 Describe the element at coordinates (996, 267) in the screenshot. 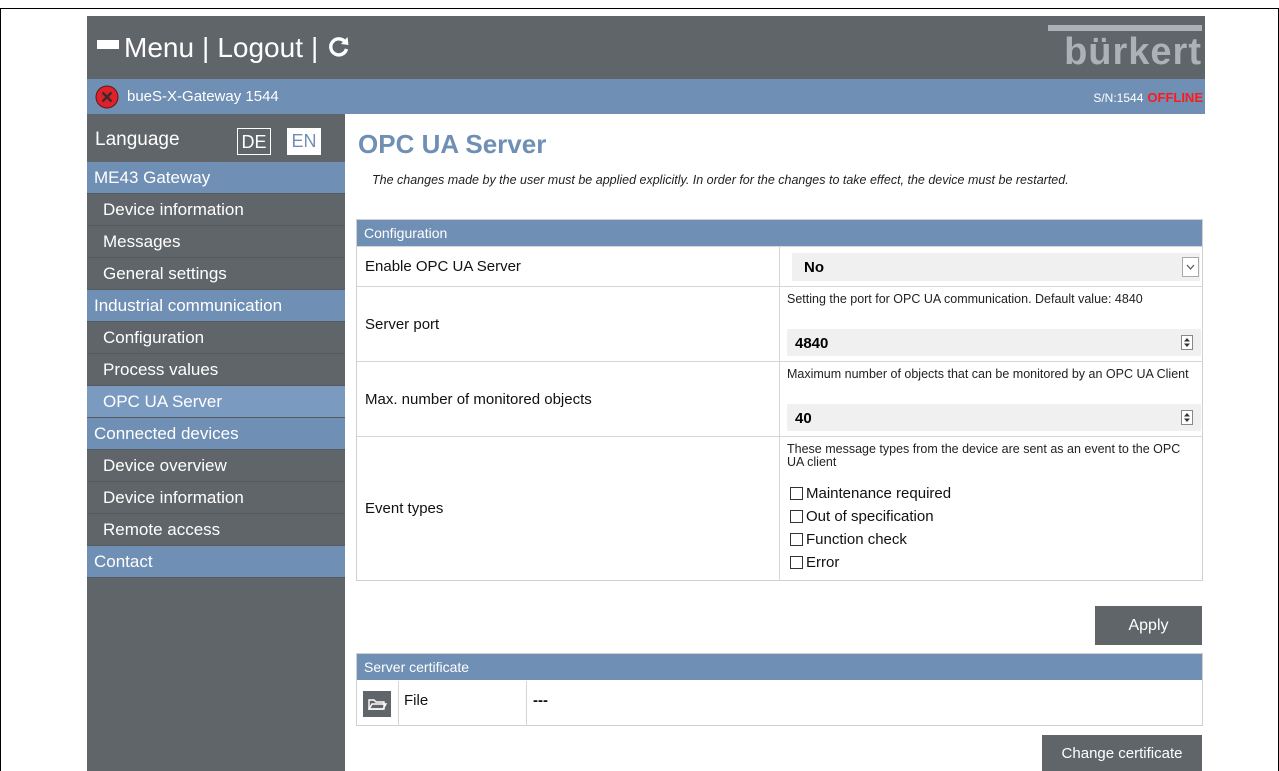

I see `enable-select: No` at that location.